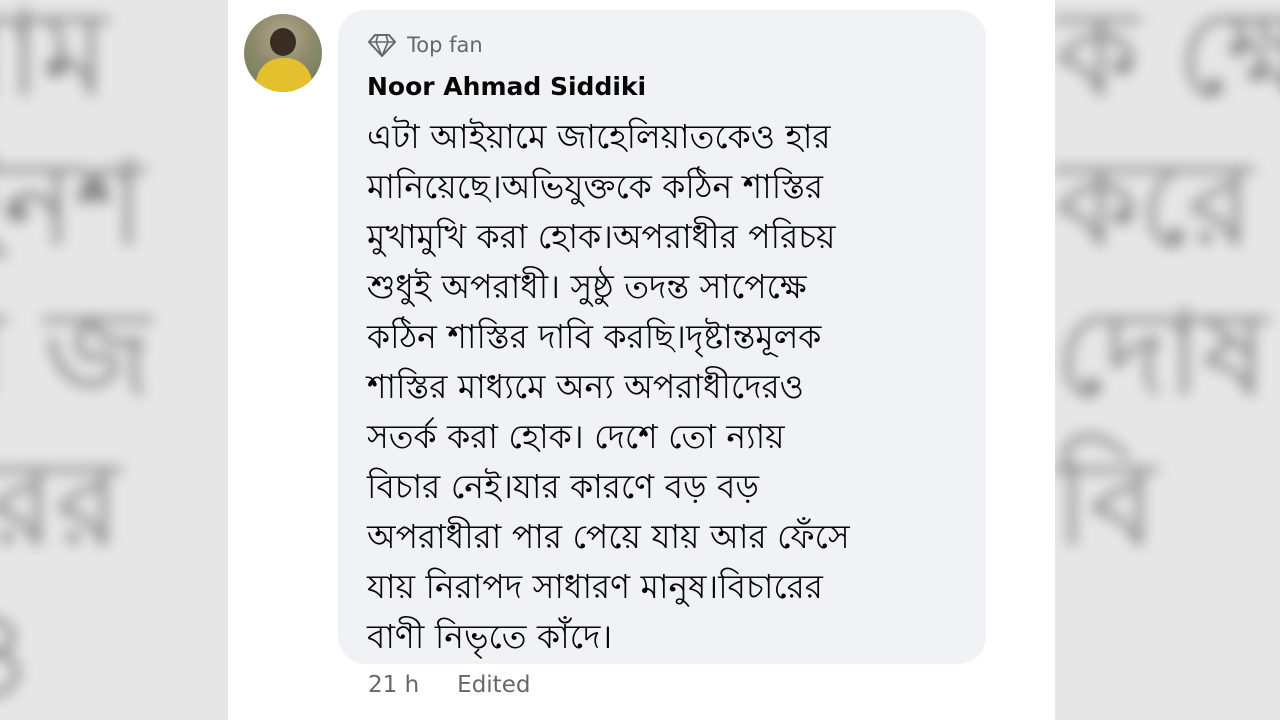  I want to click on blurred-text-left: মাম ইনশ র জ রের ও, so click(76, 360).